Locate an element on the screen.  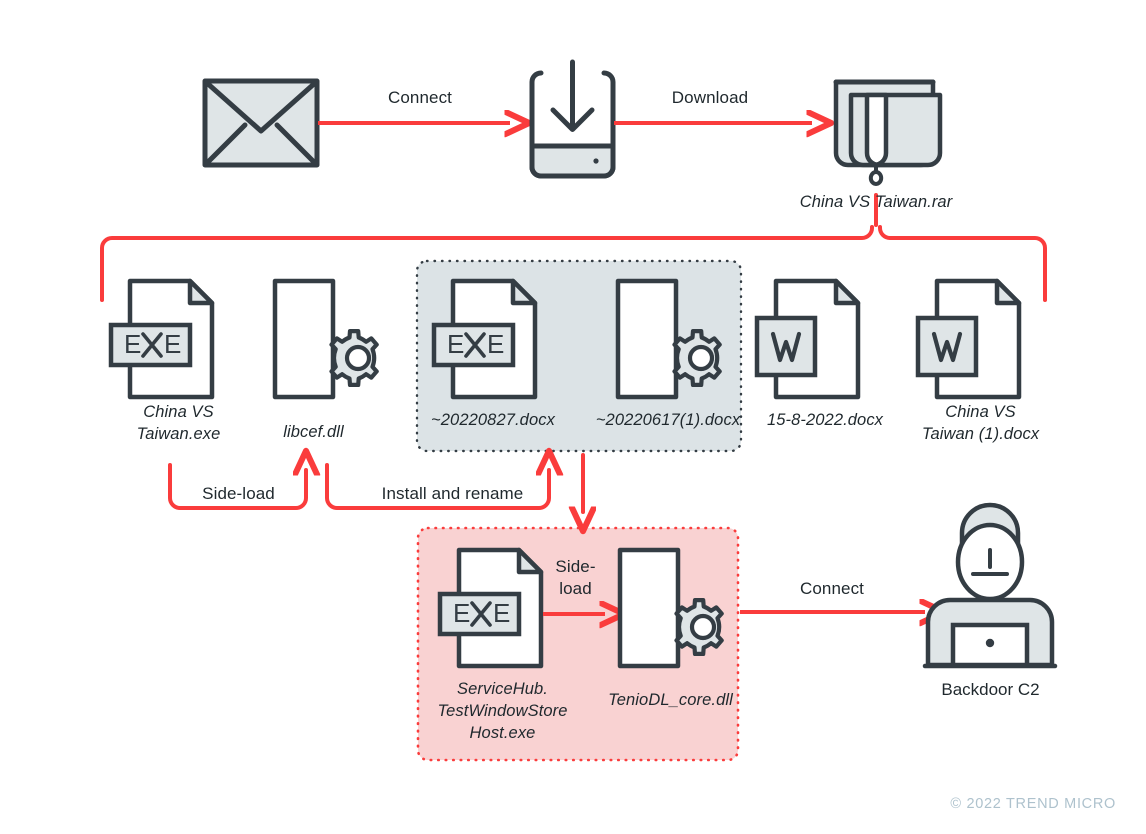
edge-side-load-left is located at coordinates (237, 487).